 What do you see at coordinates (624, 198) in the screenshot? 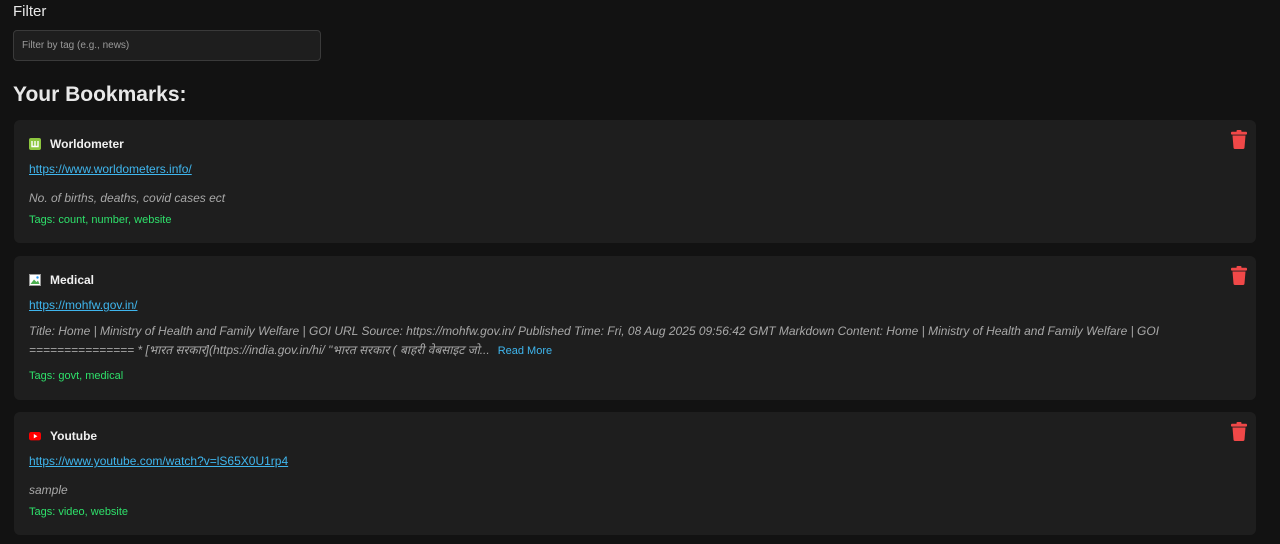
I see `bookmark-description: No. of births, deaths, covid cases ect` at bounding box center [624, 198].